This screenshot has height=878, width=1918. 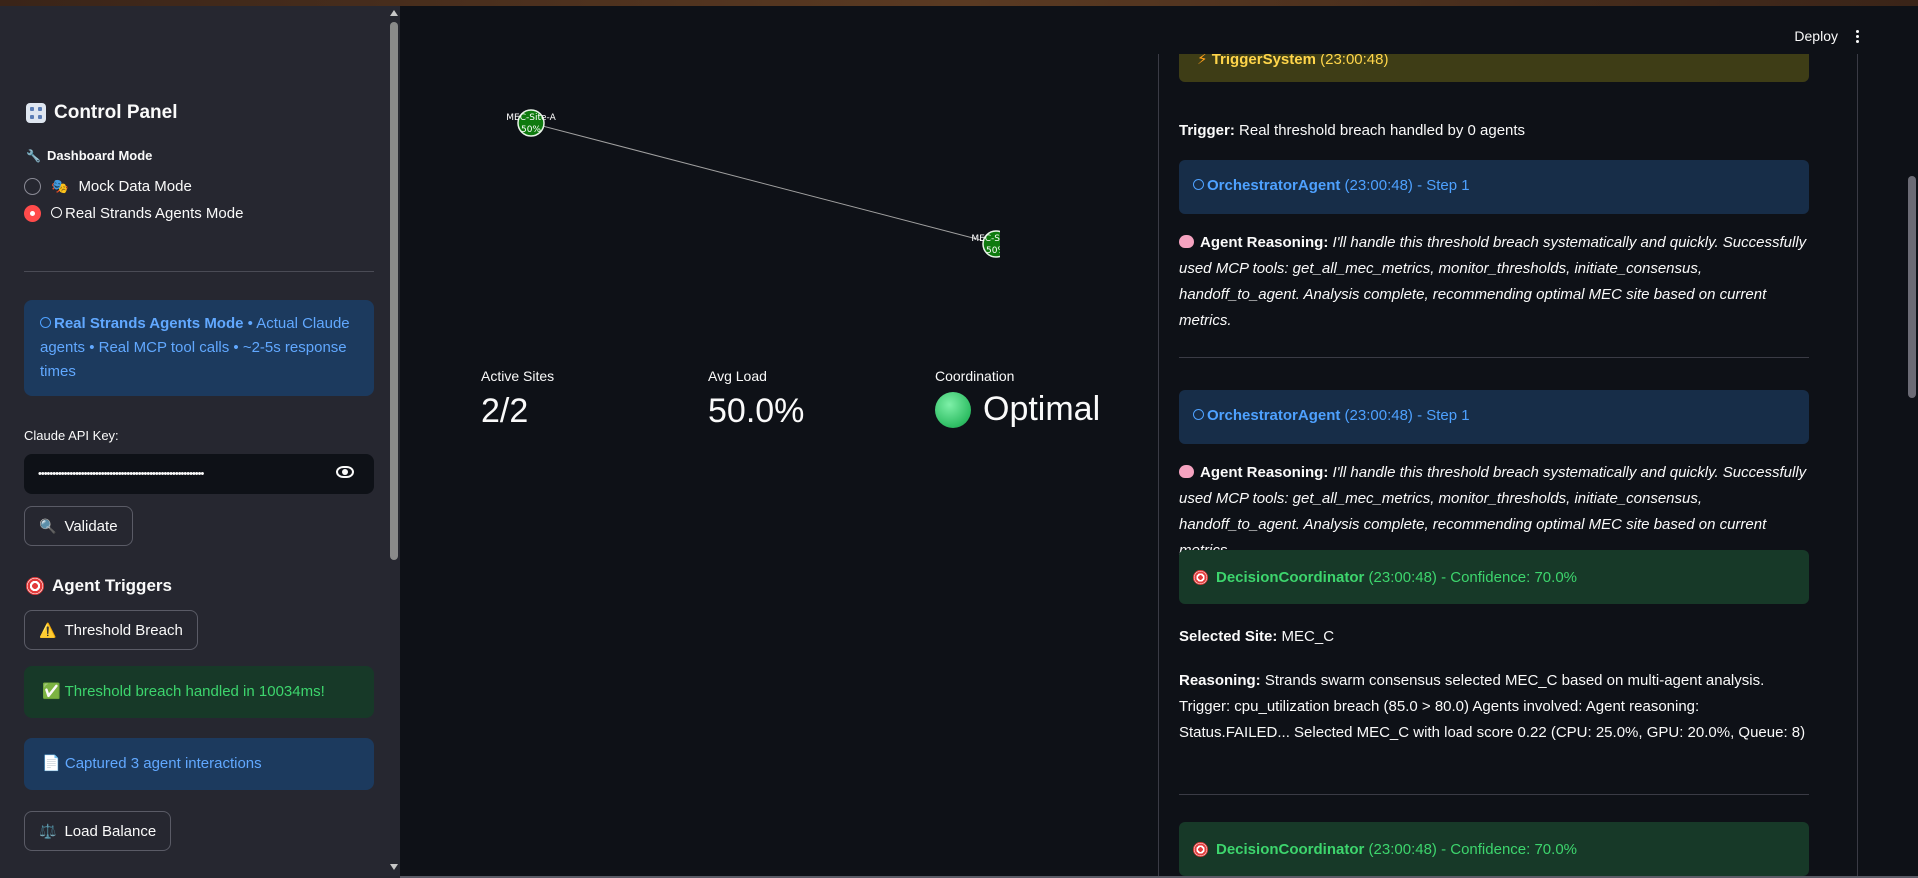 I want to click on control-knobs-icon, so click(x=36, y=113).